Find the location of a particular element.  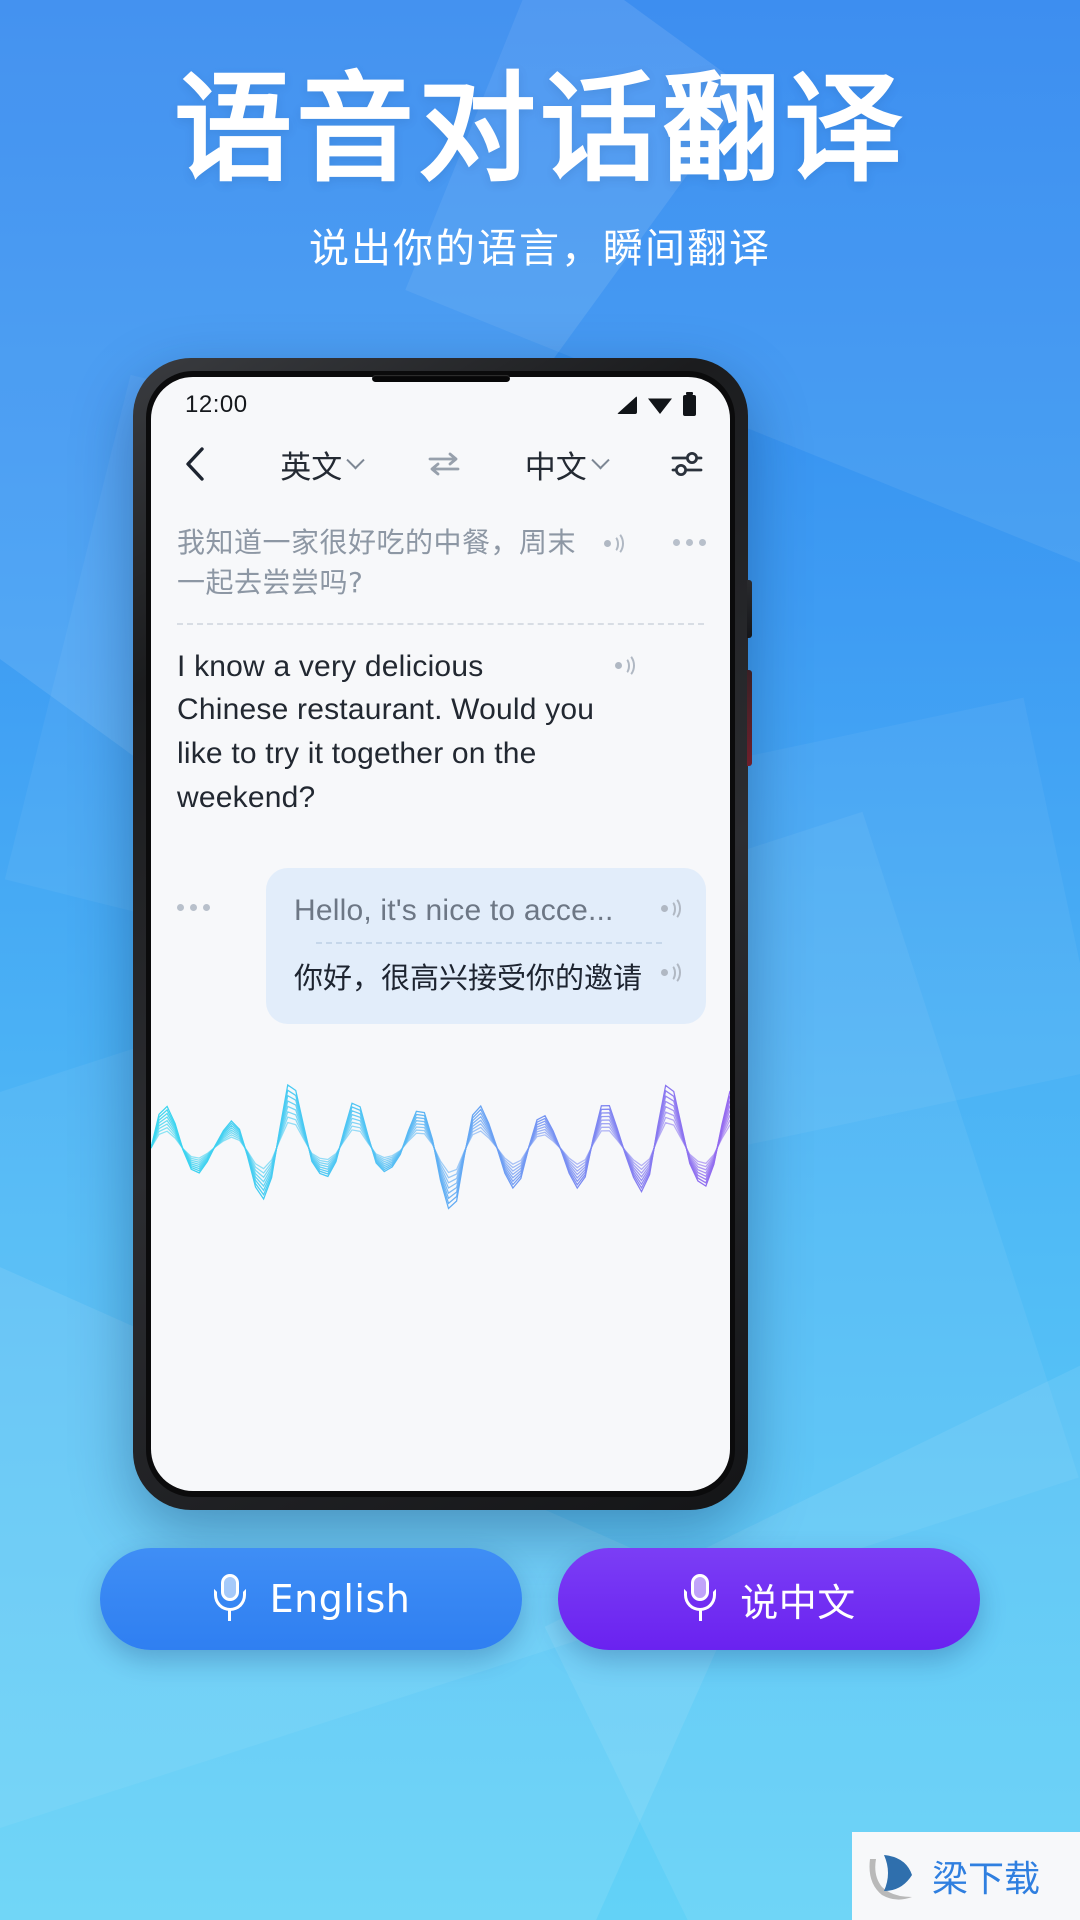

wifi-icon is located at coordinates (660, 406).